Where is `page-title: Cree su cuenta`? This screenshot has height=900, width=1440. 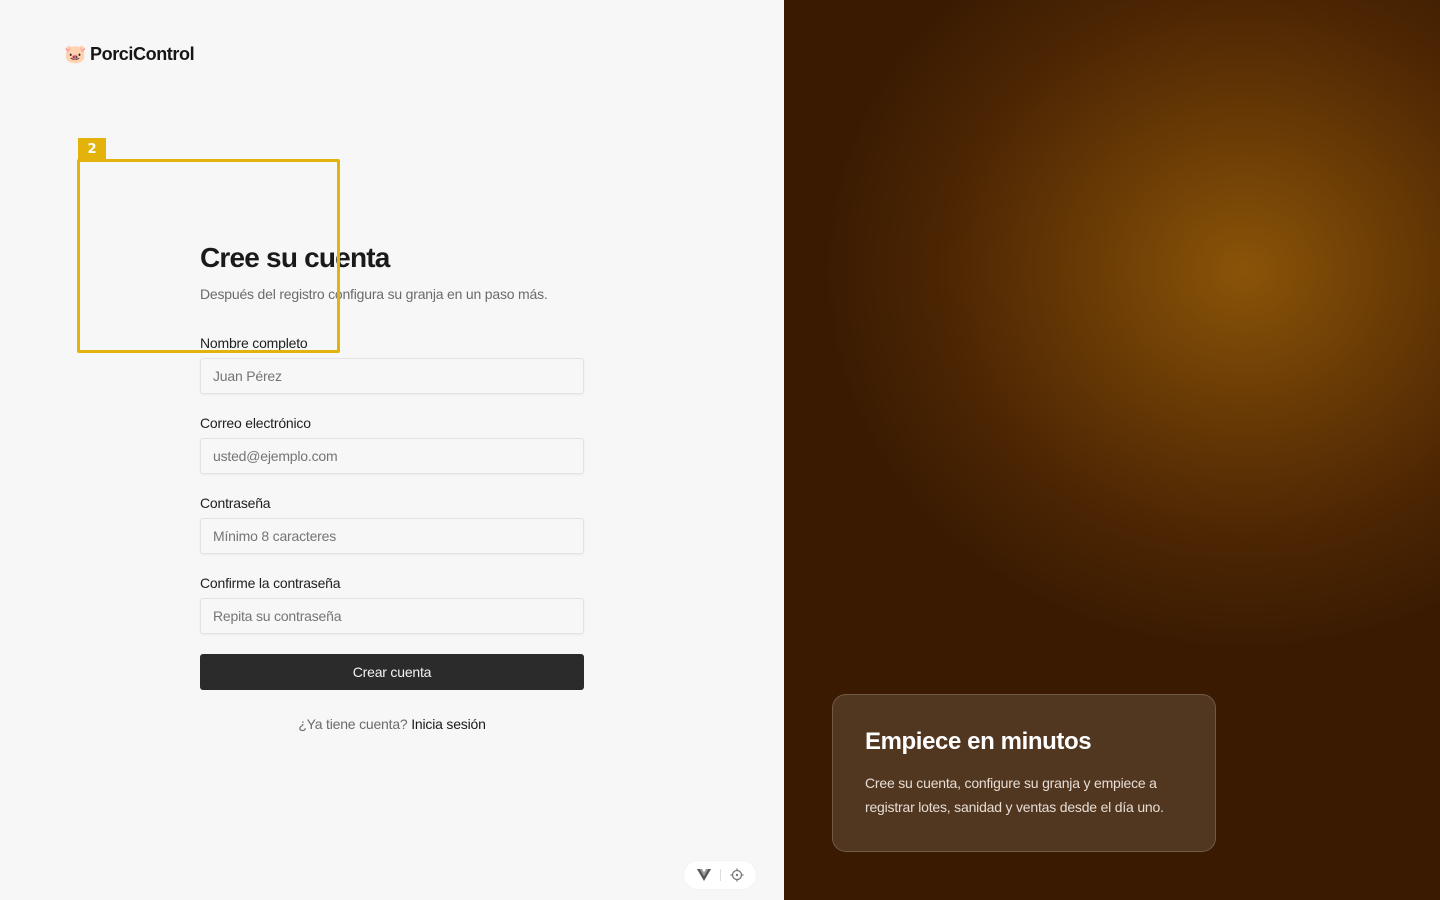
page-title: Cree su cuenta is located at coordinates (295, 257).